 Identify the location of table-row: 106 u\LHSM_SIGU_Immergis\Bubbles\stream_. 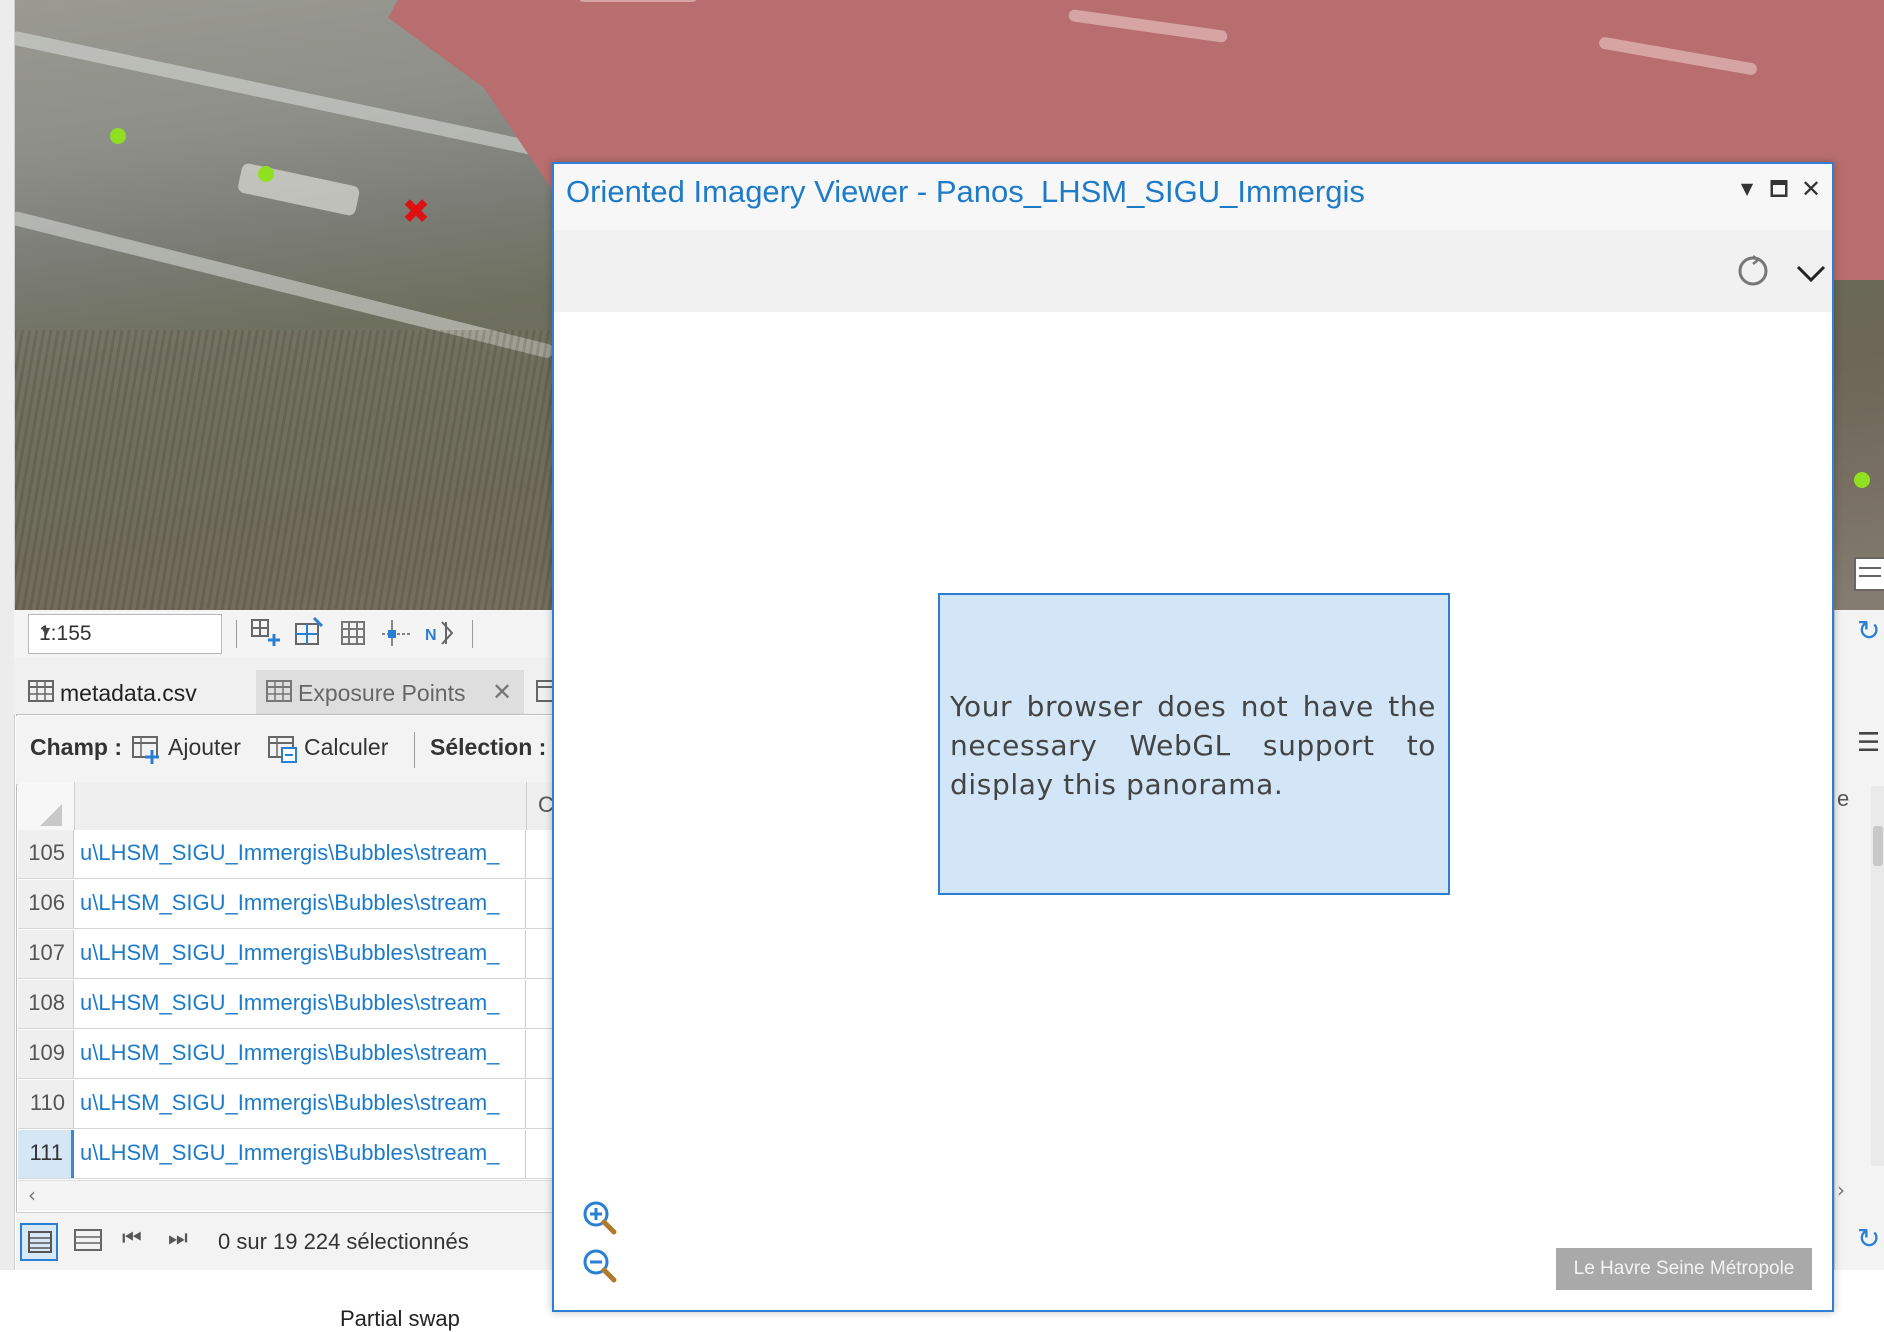
(286, 904).